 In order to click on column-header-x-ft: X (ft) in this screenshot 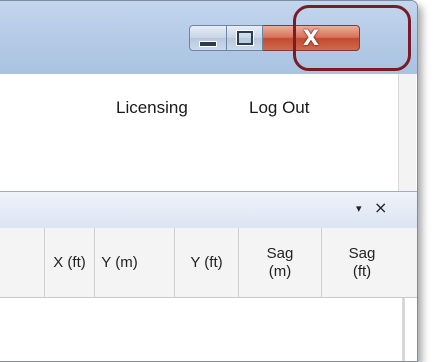, I will do `click(69, 262)`.